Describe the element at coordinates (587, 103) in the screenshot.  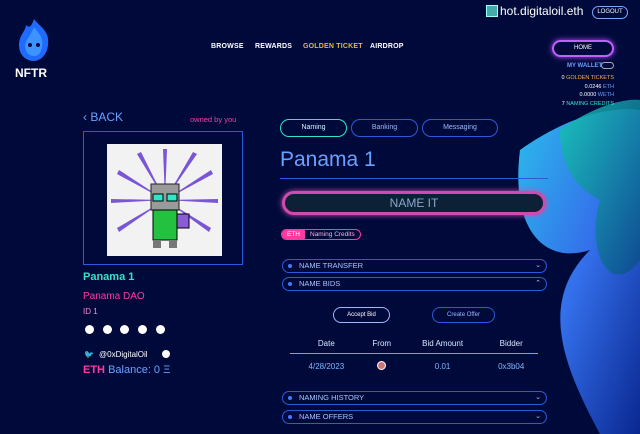
I see `balance-naming-credits: 7 NAMING CREDITS` at that location.